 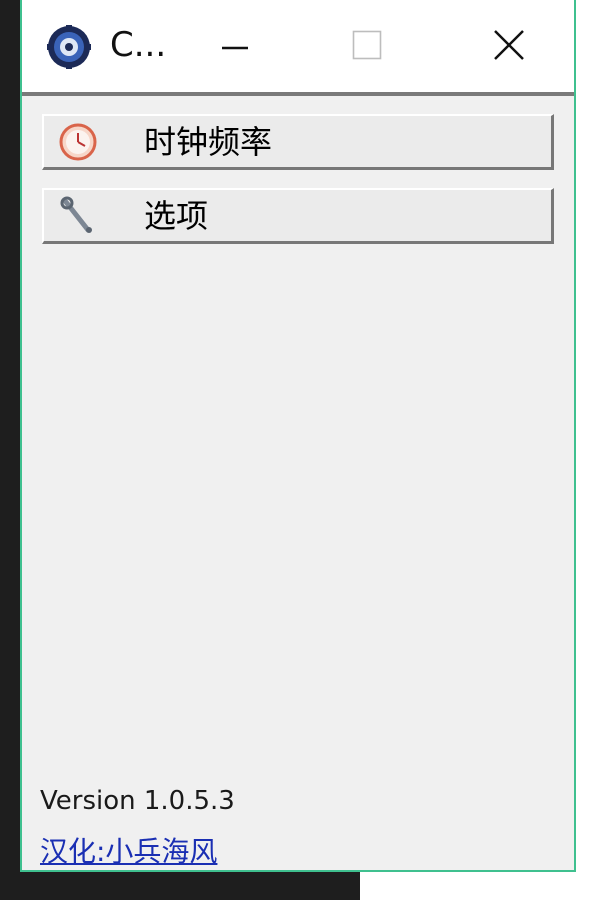 What do you see at coordinates (176, 215) in the screenshot?
I see `options-label: 选项` at bounding box center [176, 215].